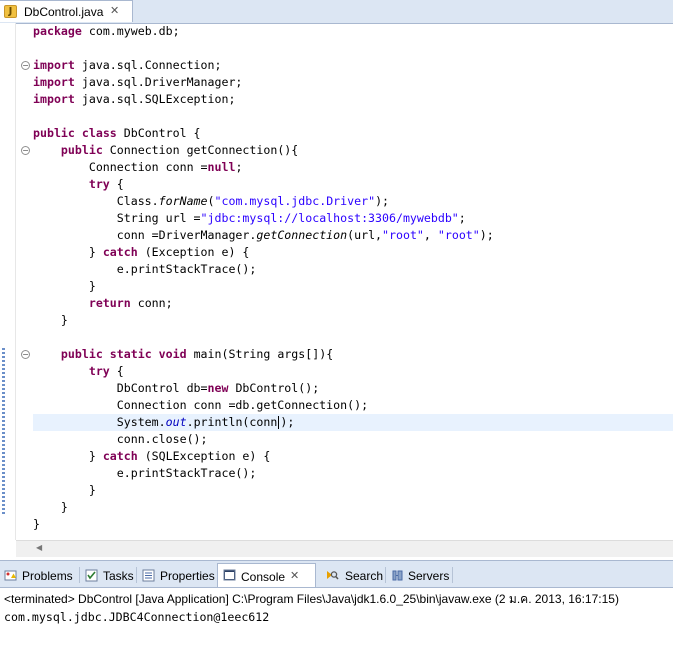 This screenshot has height=658, width=673. I want to click on code-text: java.sql.DriverManager;, so click(158, 82).